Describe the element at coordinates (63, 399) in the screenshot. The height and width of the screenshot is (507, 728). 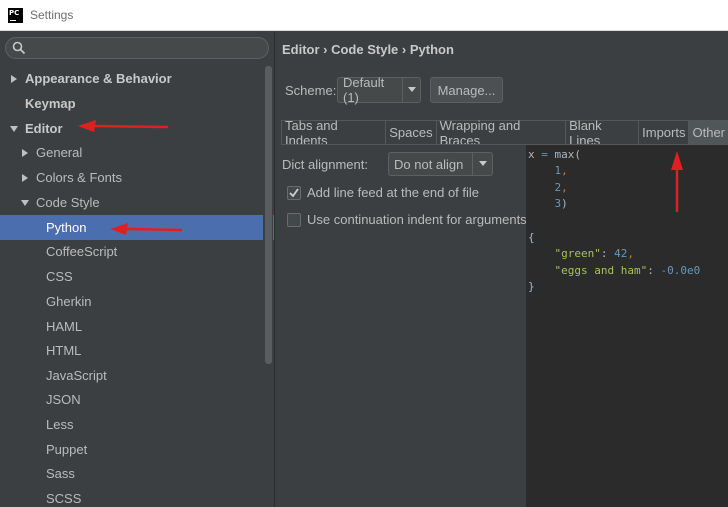
I see `tree-item-label: JSON` at that location.